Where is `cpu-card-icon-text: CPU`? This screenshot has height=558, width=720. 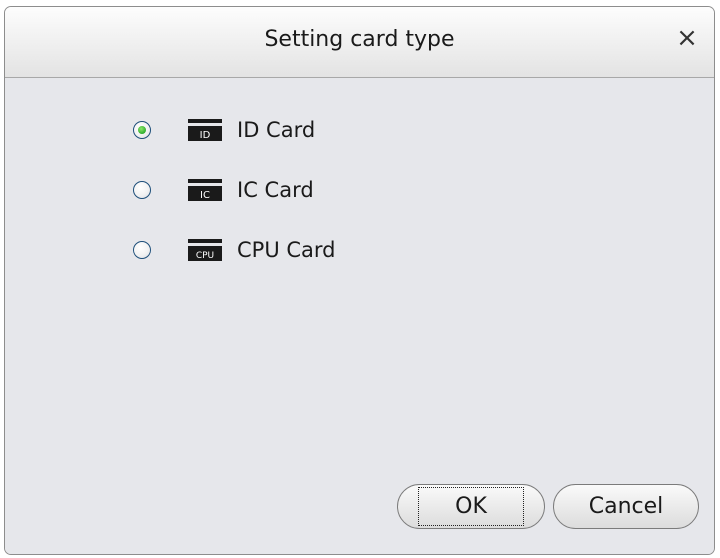
cpu-card-icon-text: CPU is located at coordinates (205, 256).